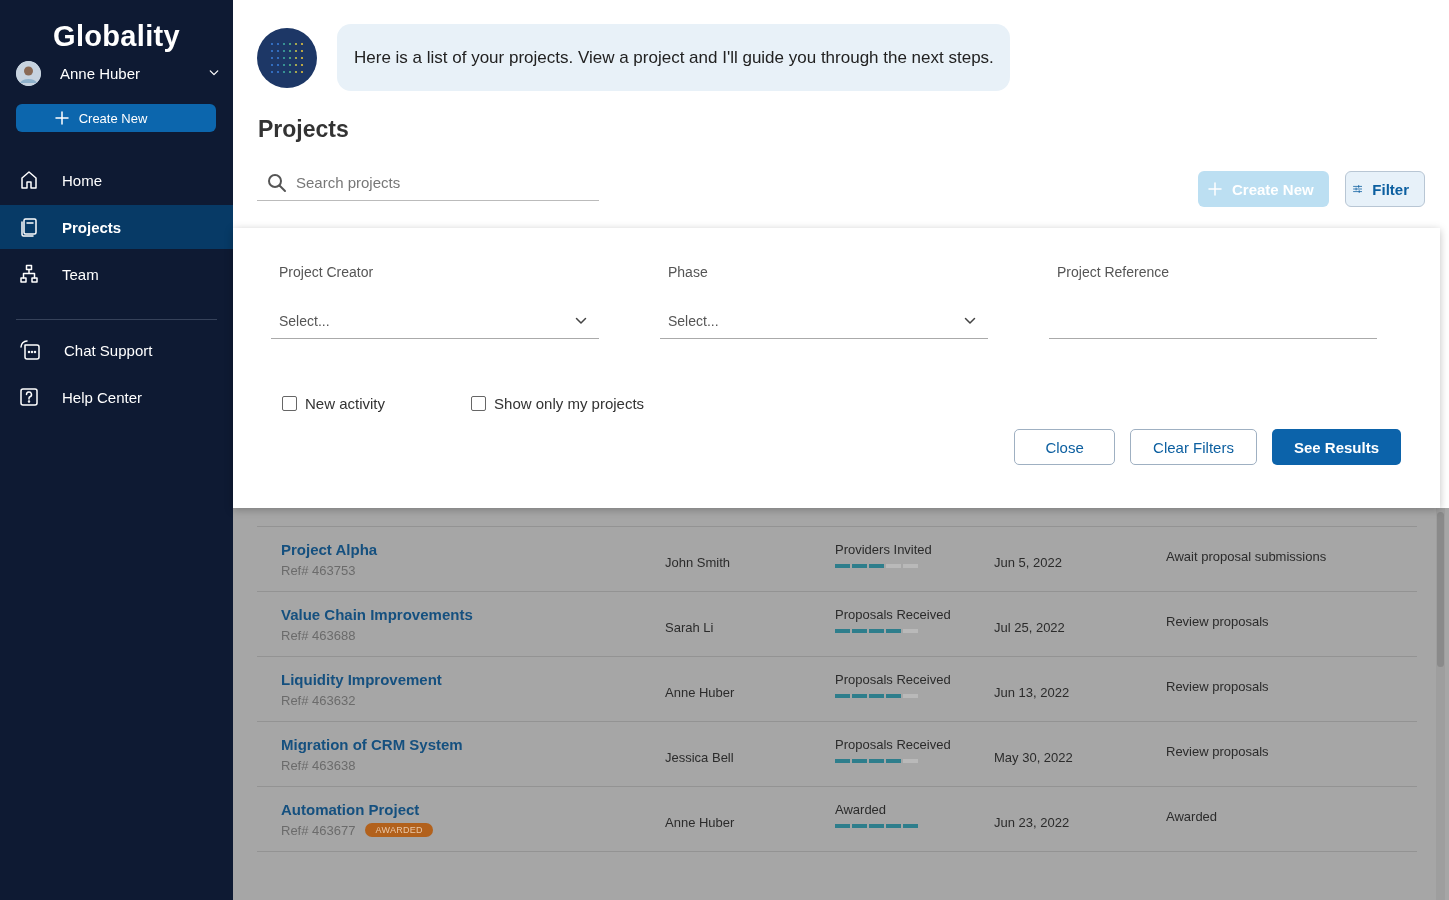  What do you see at coordinates (30, 350) in the screenshot?
I see `chat-bubble-icon` at bounding box center [30, 350].